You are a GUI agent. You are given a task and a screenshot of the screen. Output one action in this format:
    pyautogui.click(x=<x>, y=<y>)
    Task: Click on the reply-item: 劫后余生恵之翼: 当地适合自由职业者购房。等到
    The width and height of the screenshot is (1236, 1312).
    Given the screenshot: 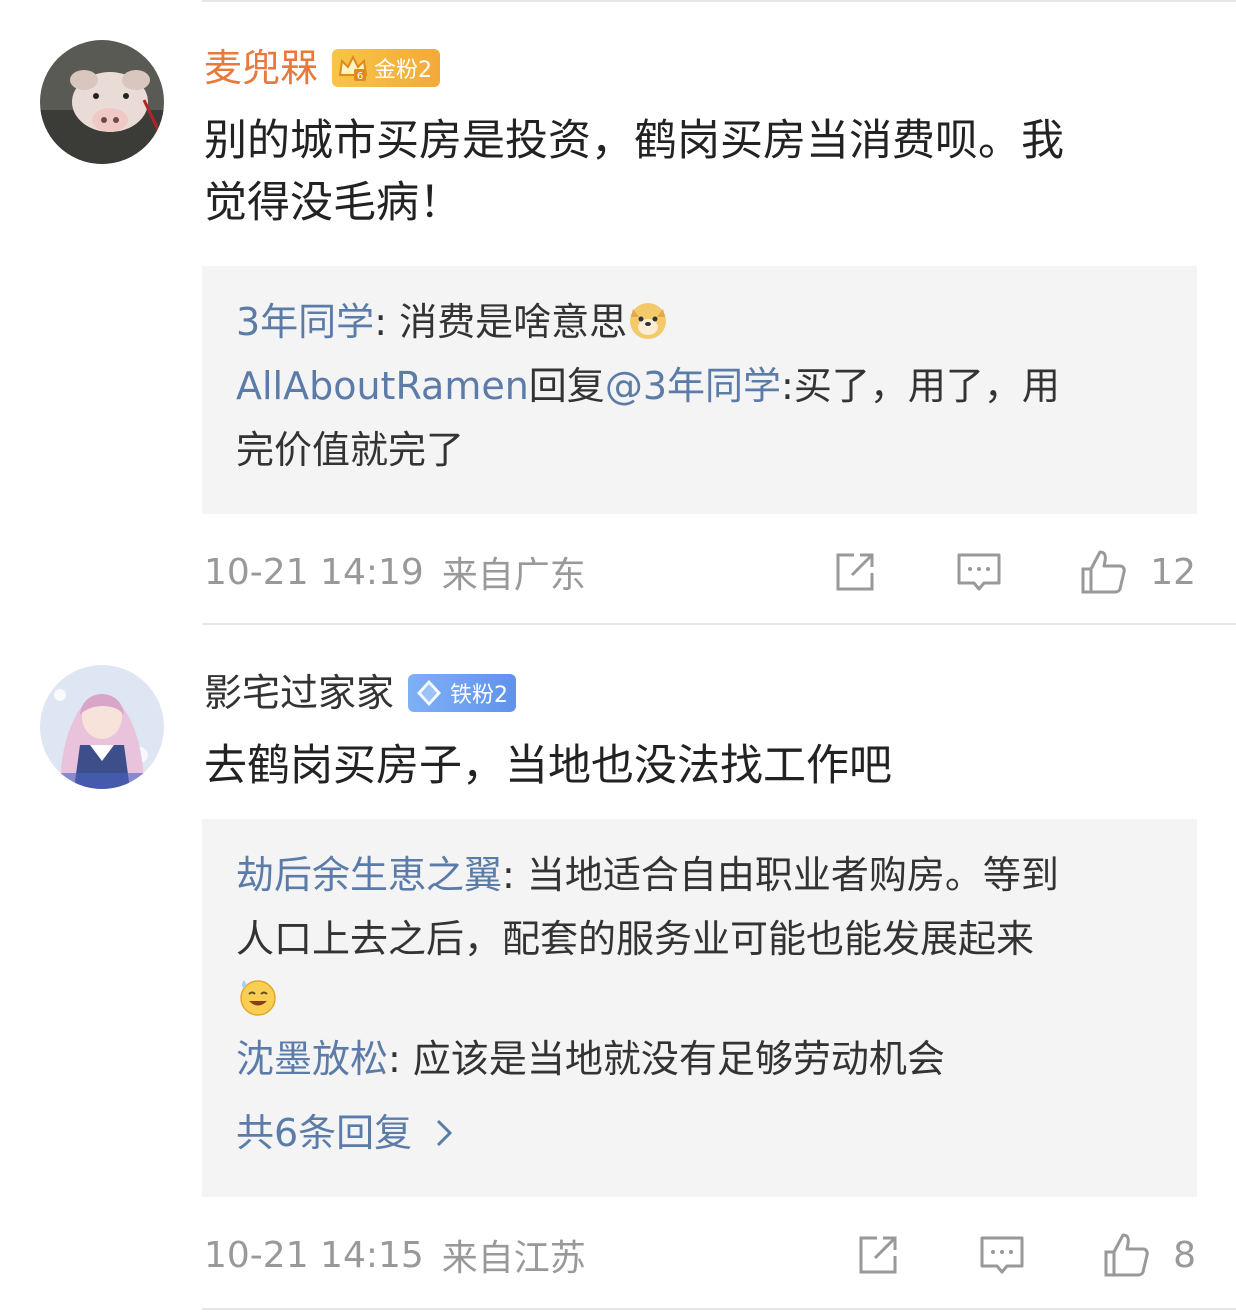 What is the action you would take?
    pyautogui.click(x=647, y=875)
    